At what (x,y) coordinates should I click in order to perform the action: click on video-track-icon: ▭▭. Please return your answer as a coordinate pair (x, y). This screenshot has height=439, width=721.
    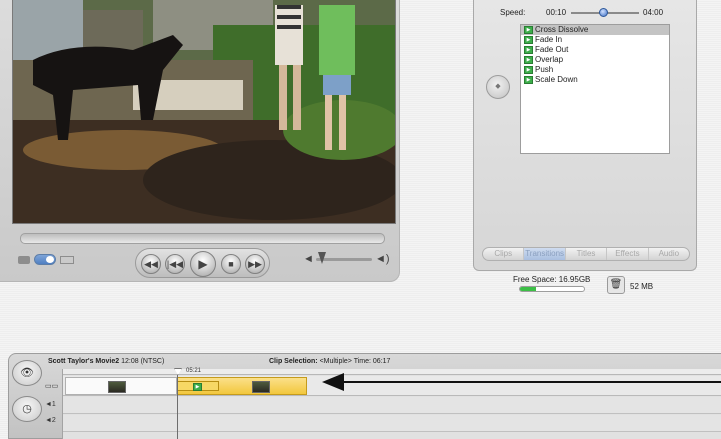
    Looking at the image, I should click on (52, 386).